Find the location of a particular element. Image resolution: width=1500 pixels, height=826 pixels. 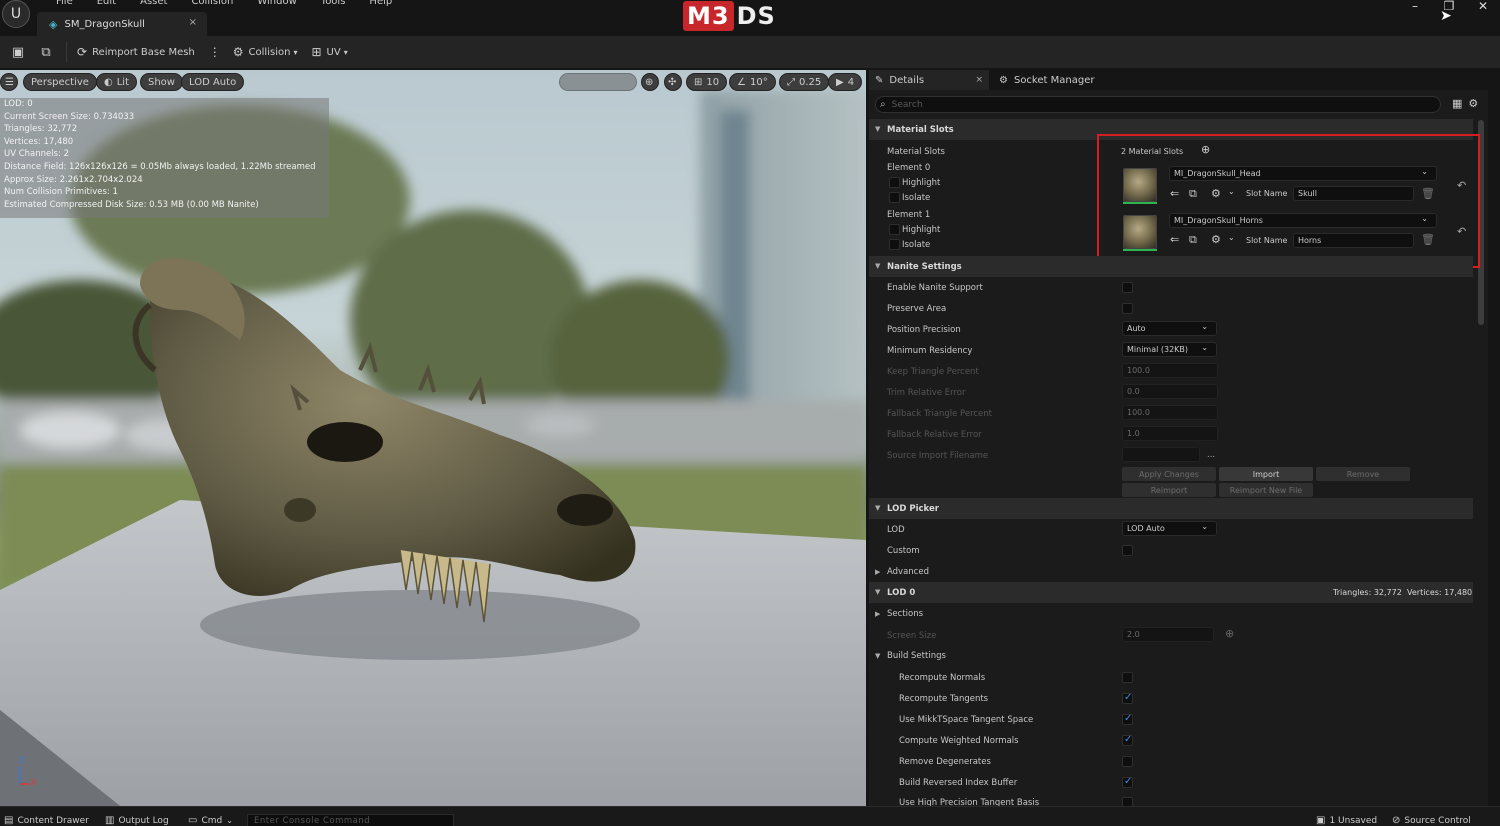

details-search-input: ⌕ Search is located at coordinates (1158, 104).